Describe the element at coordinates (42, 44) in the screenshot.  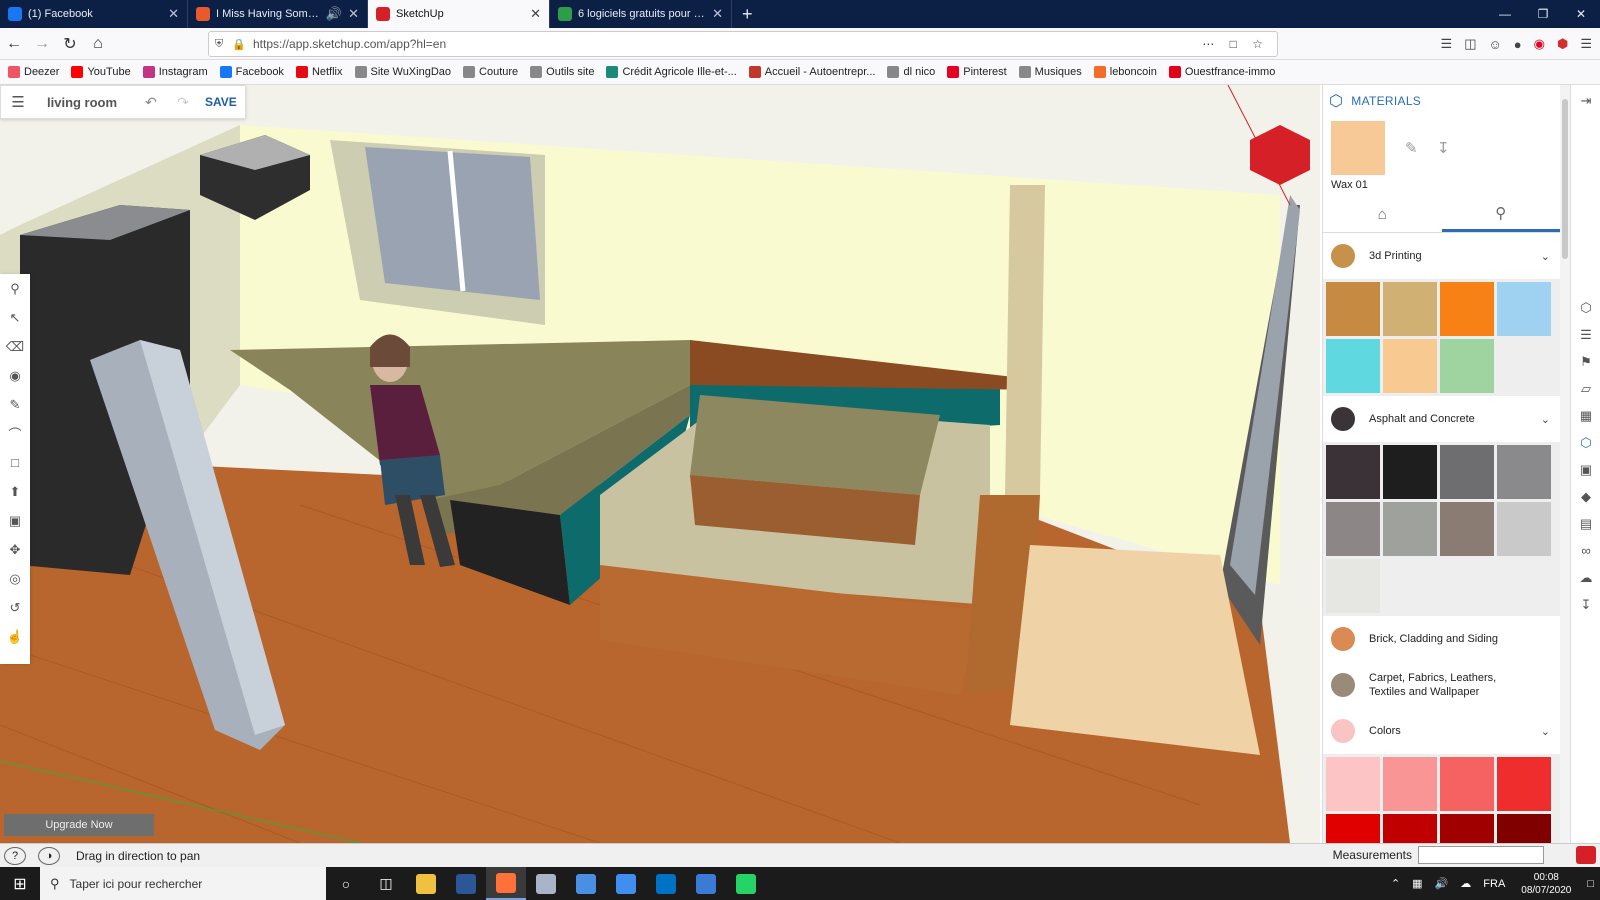
I see `forward-icon: →` at that location.